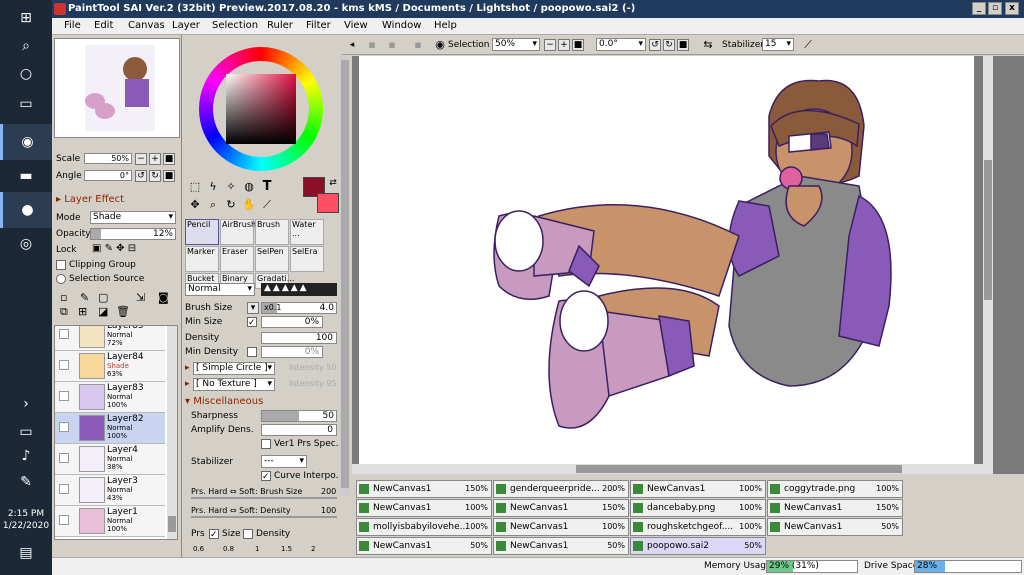 This screenshot has width=1024, height=575. What do you see at coordinates (117, 88) in the screenshot?
I see `navigator-preview` at bounding box center [117, 88].